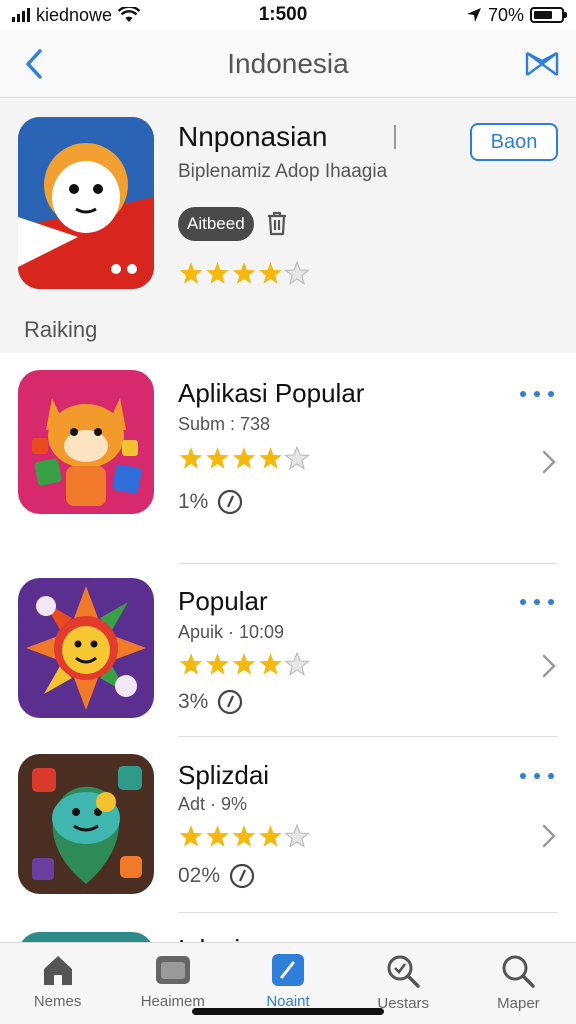 The height and width of the screenshot is (1024, 576). What do you see at coordinates (543, 15) in the screenshot?
I see `battery-fill` at bounding box center [543, 15].